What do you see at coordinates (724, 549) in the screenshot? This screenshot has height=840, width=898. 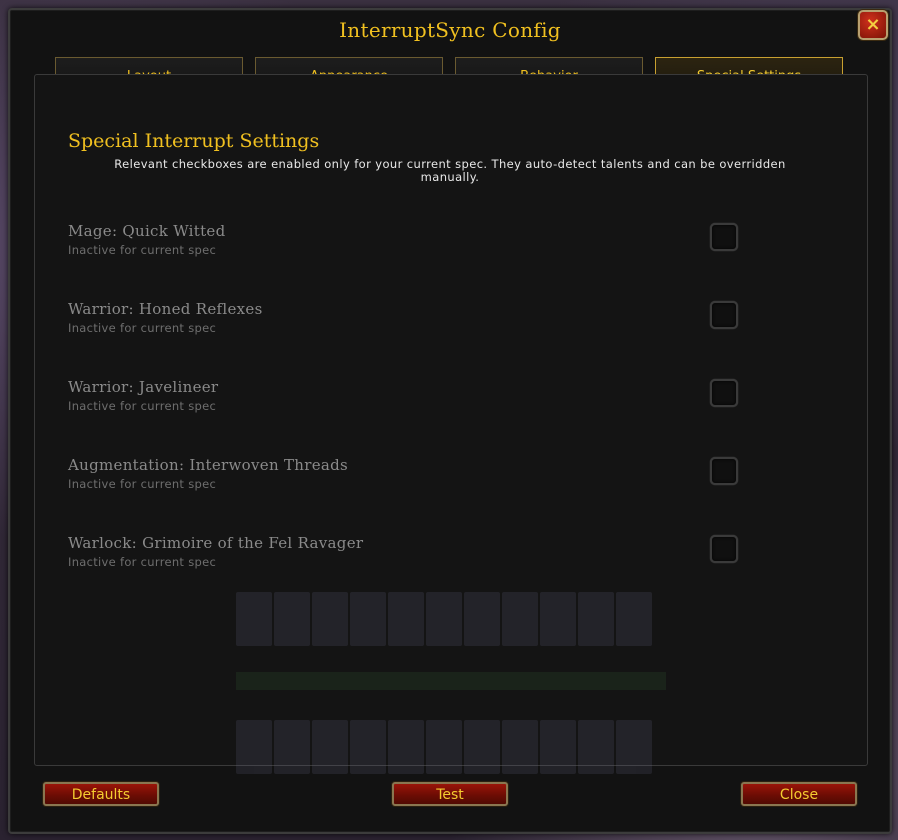 I see `checkbox-warlock-grimoire-fel-ravager` at bounding box center [724, 549].